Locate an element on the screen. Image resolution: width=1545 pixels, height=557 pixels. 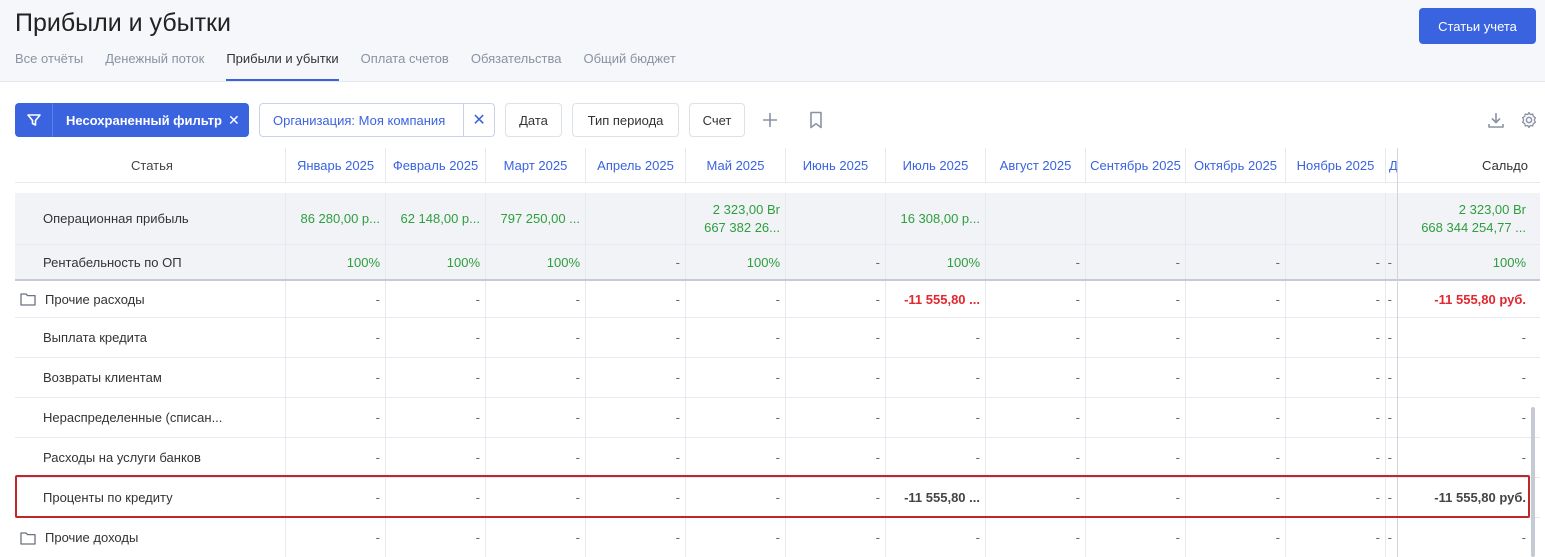
row-name: Прочие доходы is located at coordinates (150, 537).